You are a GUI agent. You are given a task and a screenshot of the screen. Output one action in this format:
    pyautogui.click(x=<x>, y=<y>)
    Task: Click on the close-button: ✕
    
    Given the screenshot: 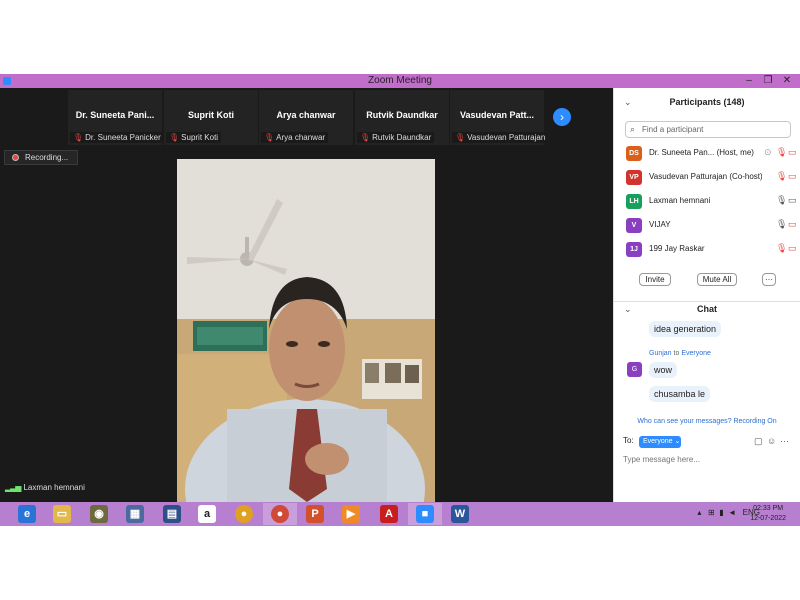 What is the action you would take?
    pyautogui.click(x=787, y=81)
    